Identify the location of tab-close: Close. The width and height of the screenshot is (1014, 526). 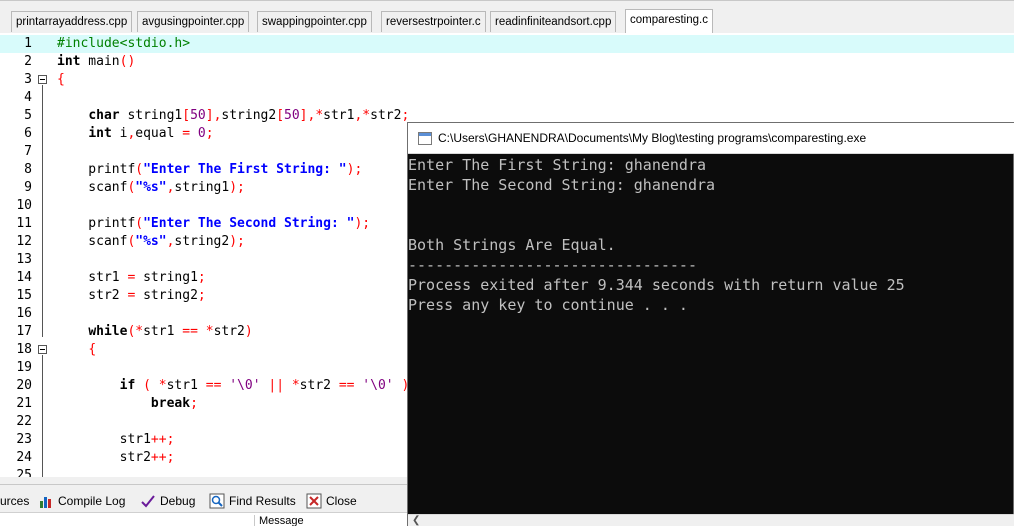
(331, 500).